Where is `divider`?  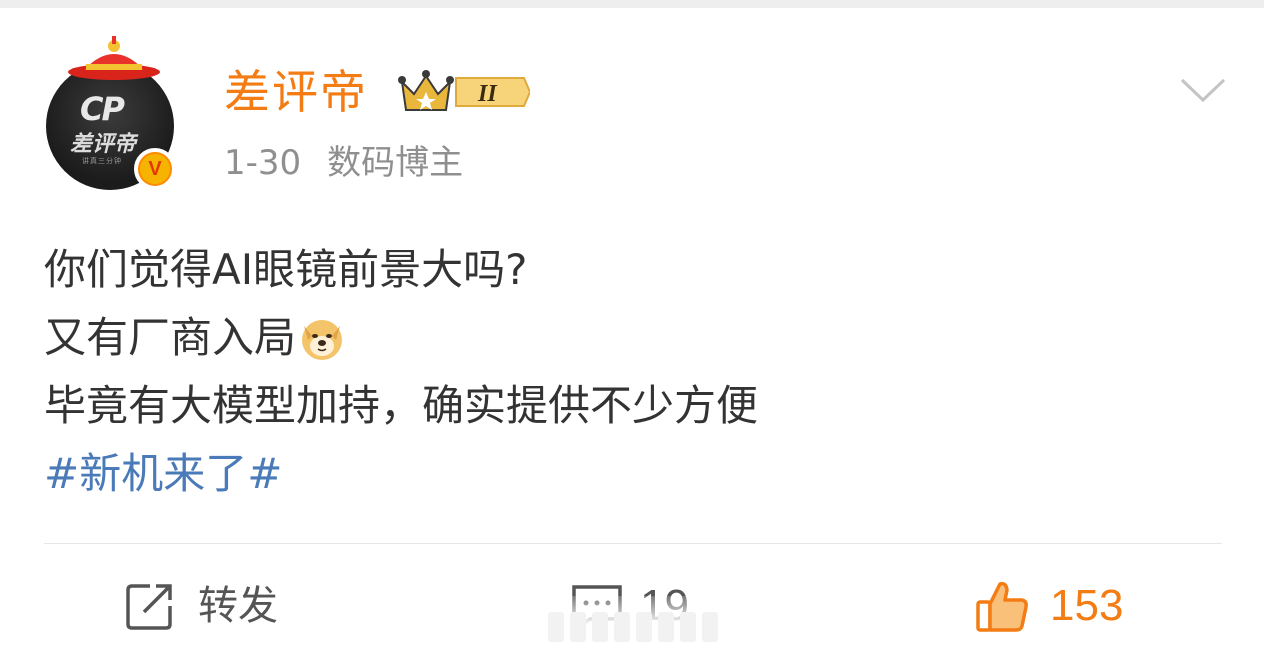
divider is located at coordinates (633, 543).